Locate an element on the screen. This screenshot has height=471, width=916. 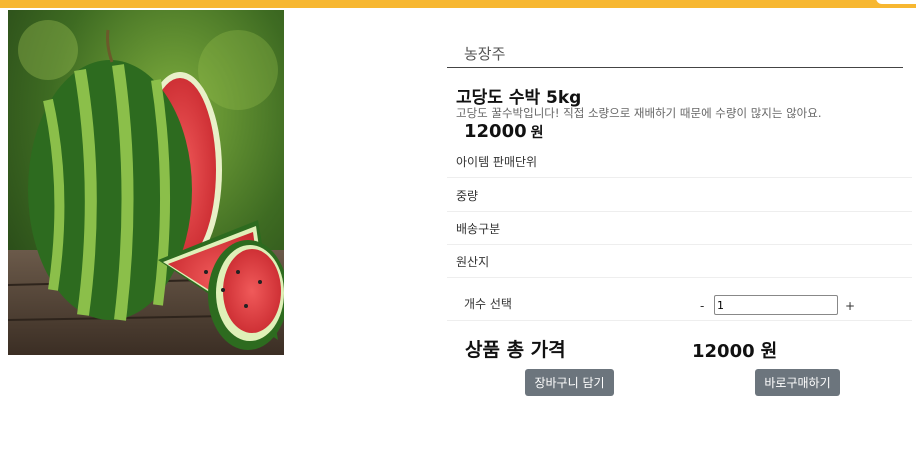
farmer-name: 농장주 is located at coordinates (485, 54).